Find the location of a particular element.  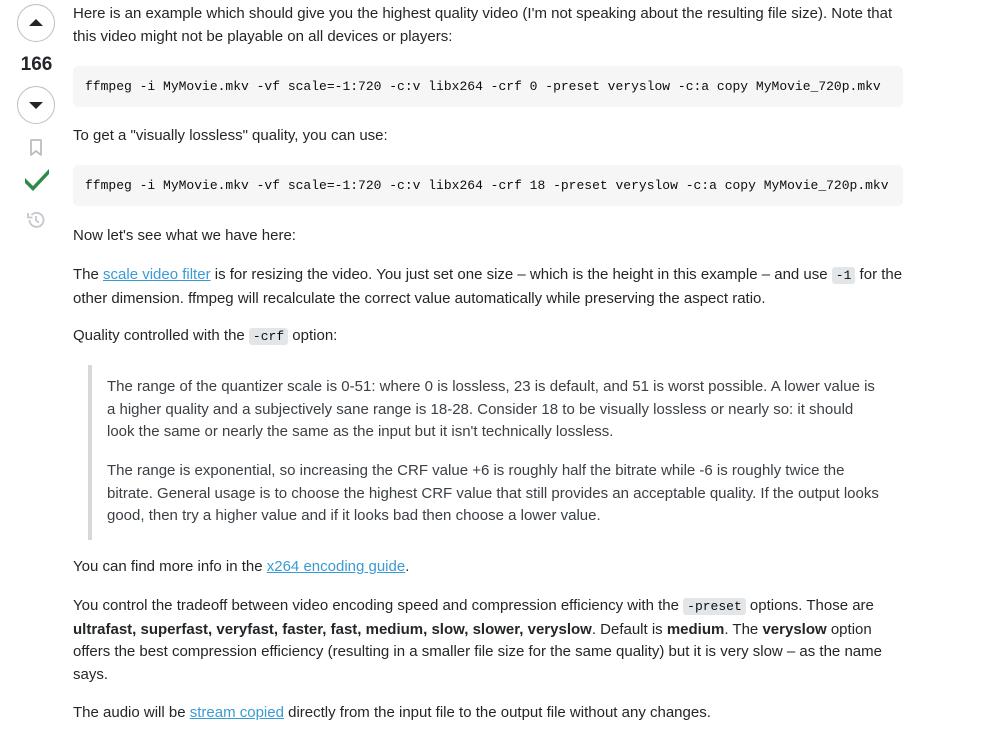

x264-encoding-guide-link: x264 encoding guide is located at coordinates (336, 566).